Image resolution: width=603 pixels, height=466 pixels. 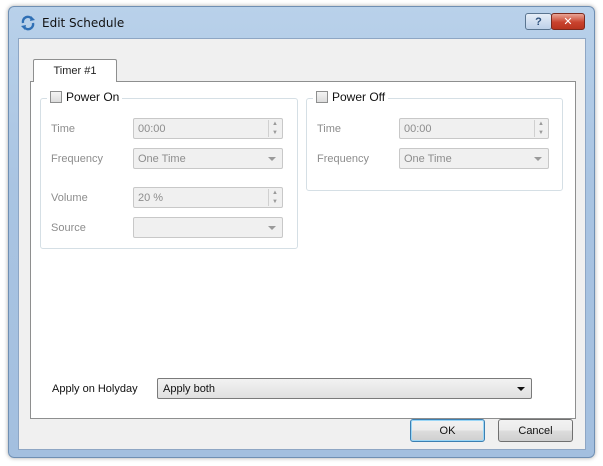 I want to click on power-off-frequency-select: One Time, so click(x=474, y=158).